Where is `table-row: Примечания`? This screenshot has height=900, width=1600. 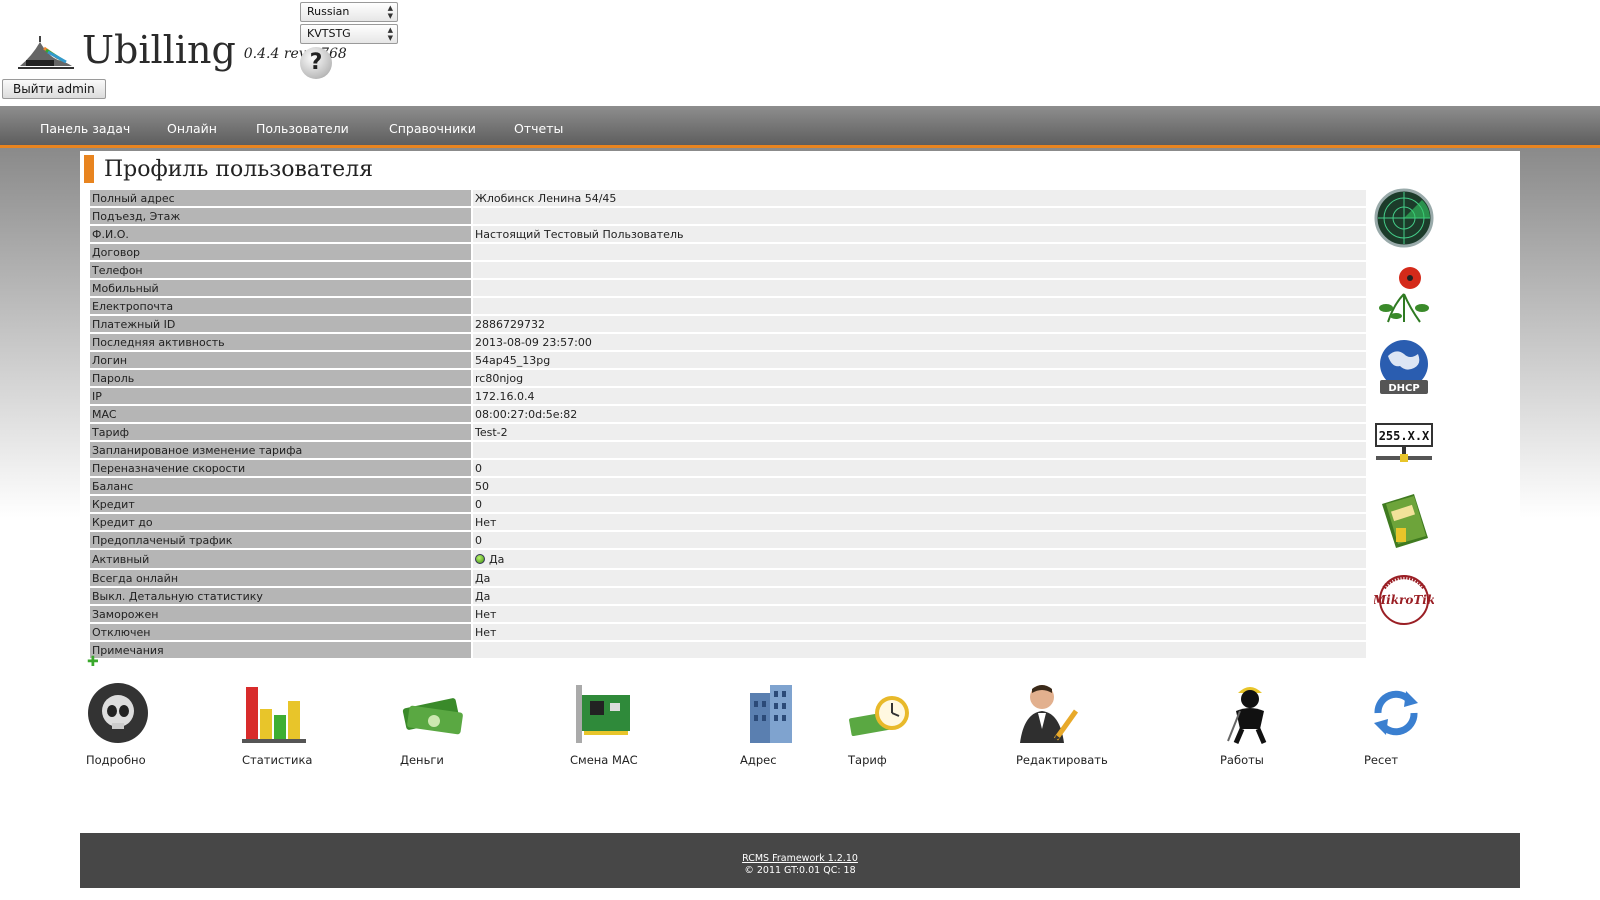 table-row: Примечания is located at coordinates (728, 650).